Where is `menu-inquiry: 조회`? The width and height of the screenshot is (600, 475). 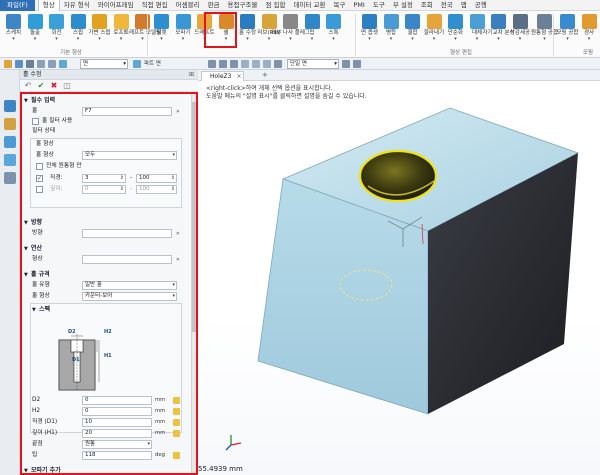 menu-inquiry: 조회 is located at coordinates (427, 5).